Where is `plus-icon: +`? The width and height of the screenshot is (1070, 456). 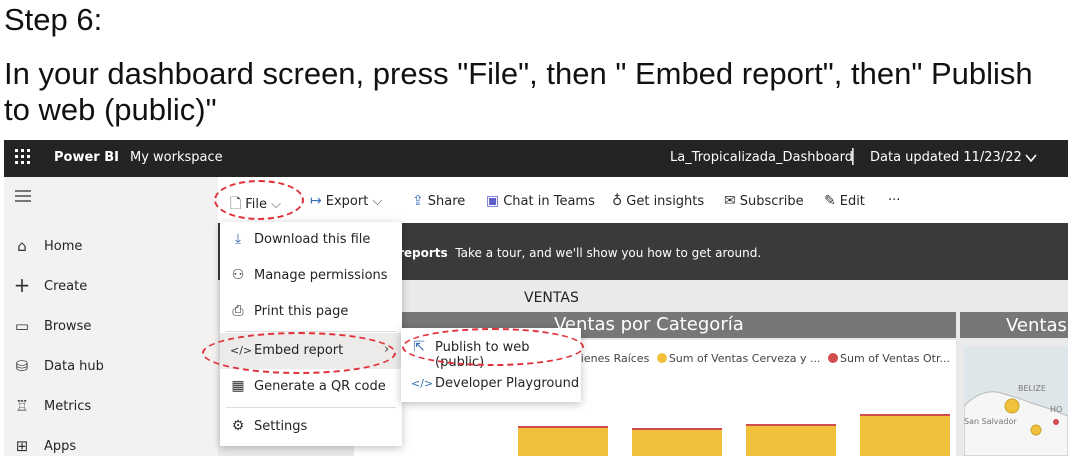 plus-icon: + is located at coordinates (22, 285).